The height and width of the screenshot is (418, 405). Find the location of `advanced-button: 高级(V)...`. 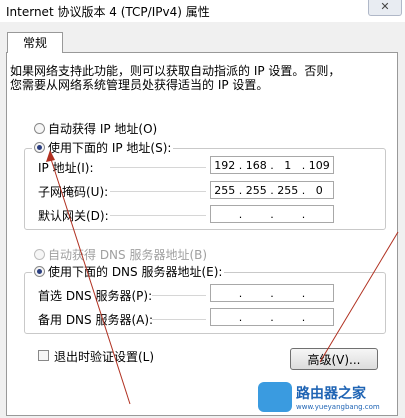

advanced-button: 高级(V)... is located at coordinates (334, 359).